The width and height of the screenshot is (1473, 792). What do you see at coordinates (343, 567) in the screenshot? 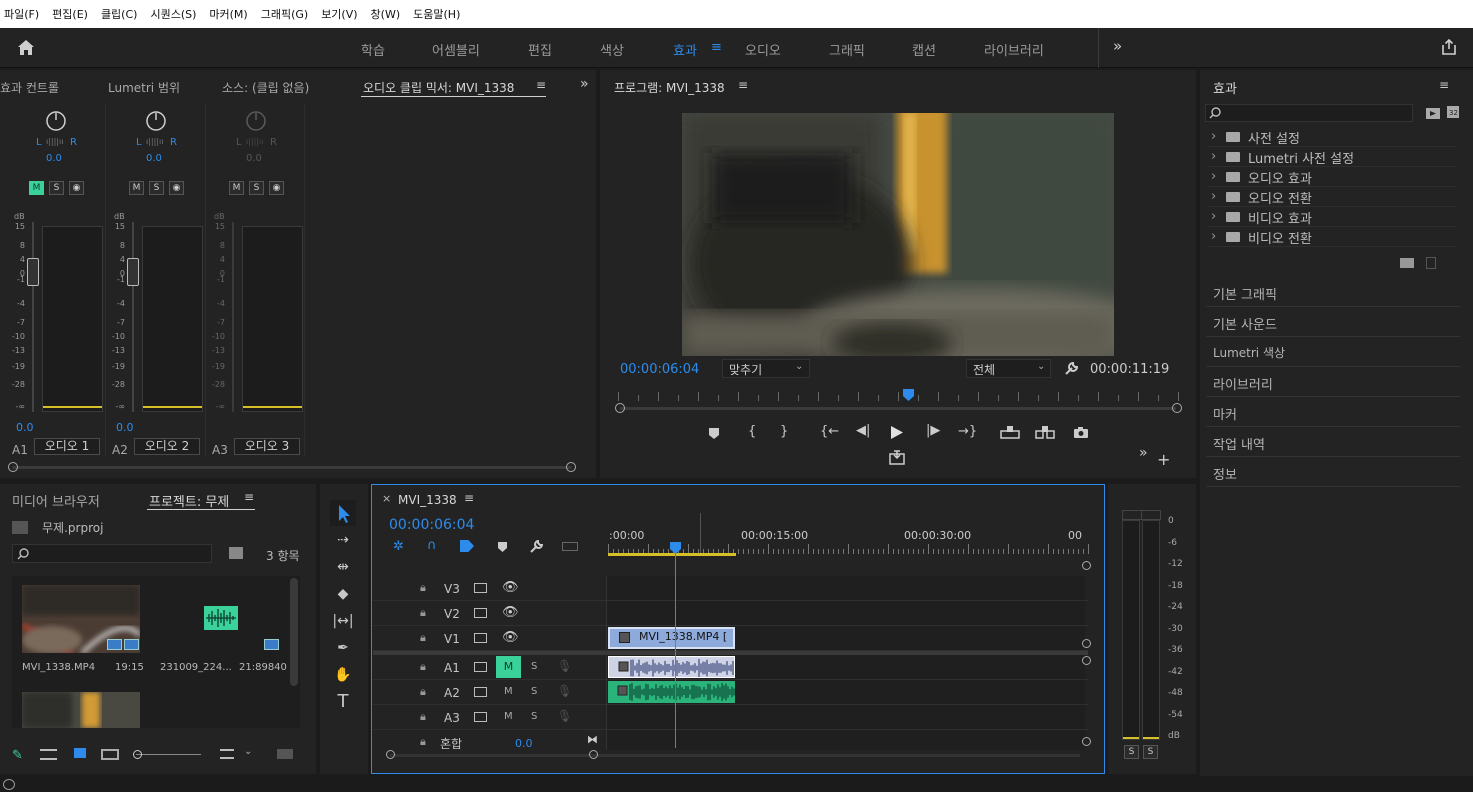
I see `ripple-edit-tool-icon: ⇹` at bounding box center [343, 567].